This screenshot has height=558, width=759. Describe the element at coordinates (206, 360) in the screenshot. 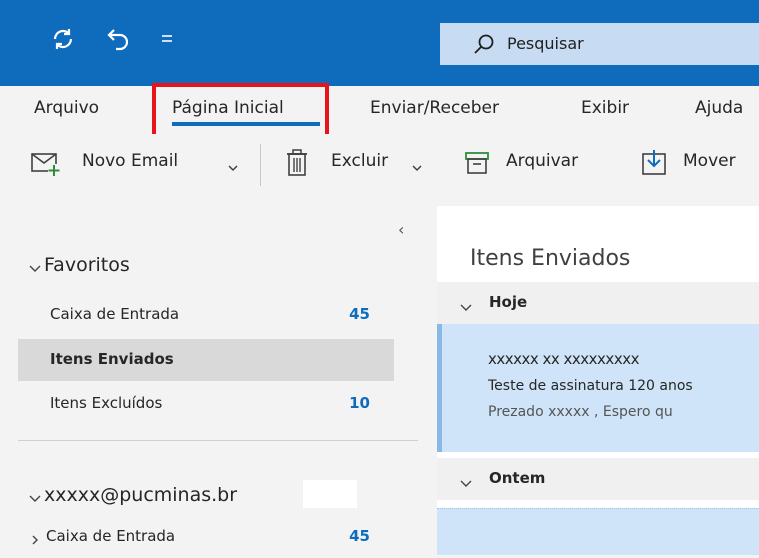

I see `folder-itens-enviados: Itens Enviados` at that location.